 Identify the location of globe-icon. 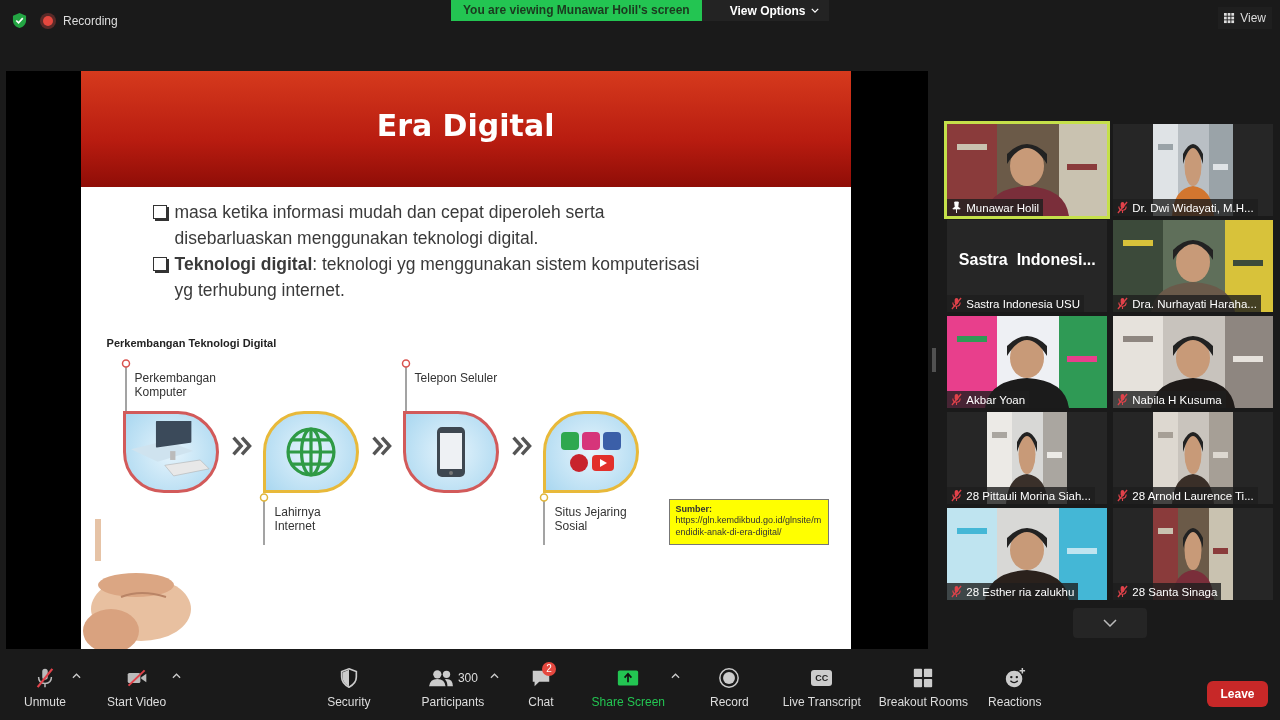
(310, 452).